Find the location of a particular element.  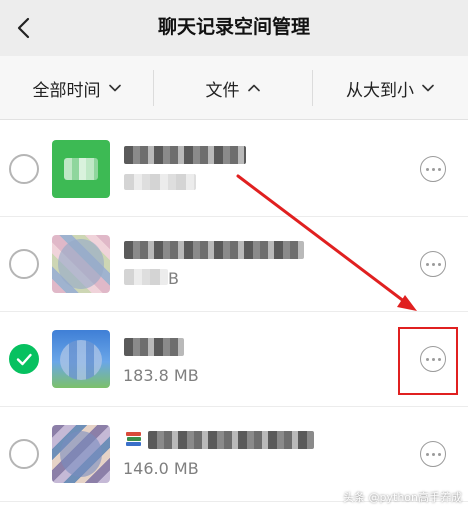

watermark: 头条 @python高手养成 is located at coordinates (402, 497).